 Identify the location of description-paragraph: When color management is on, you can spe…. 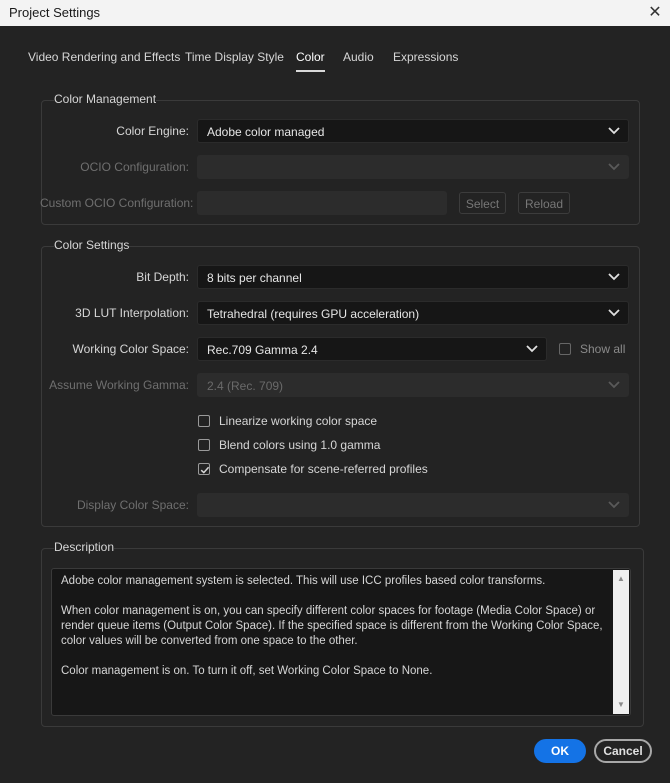
(332, 626).